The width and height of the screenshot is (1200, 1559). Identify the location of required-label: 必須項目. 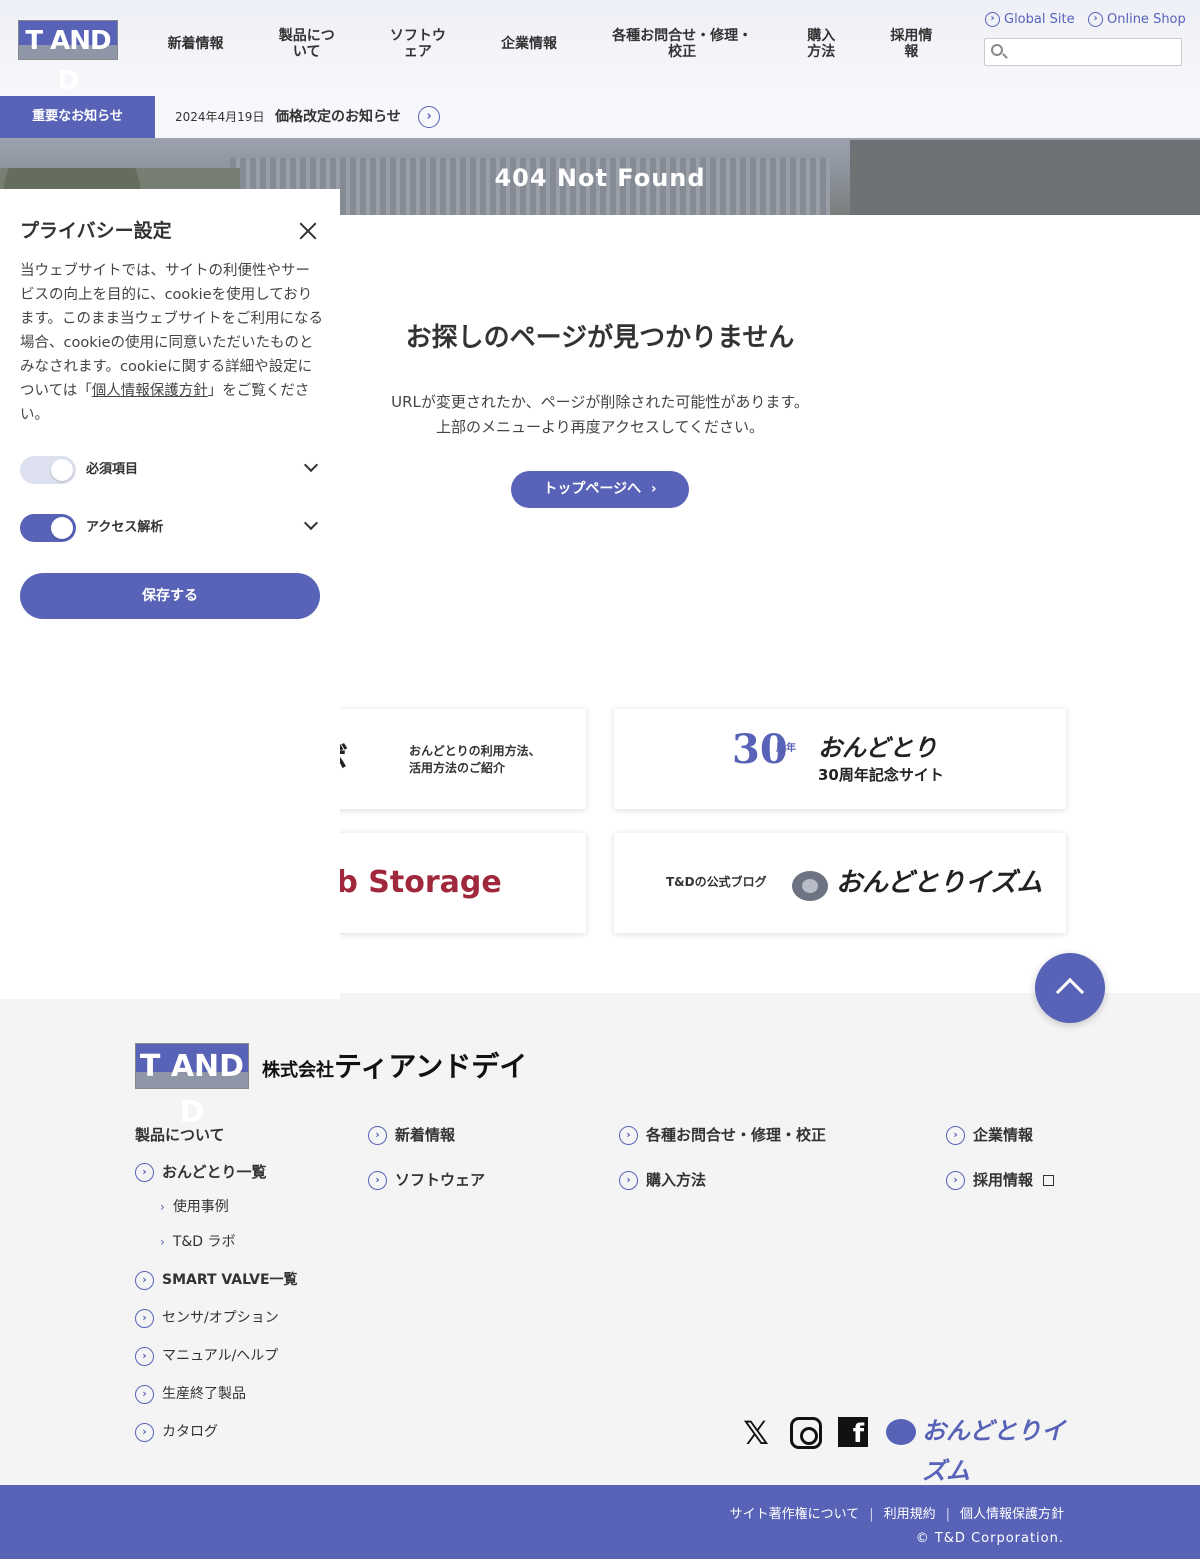
(112, 469).